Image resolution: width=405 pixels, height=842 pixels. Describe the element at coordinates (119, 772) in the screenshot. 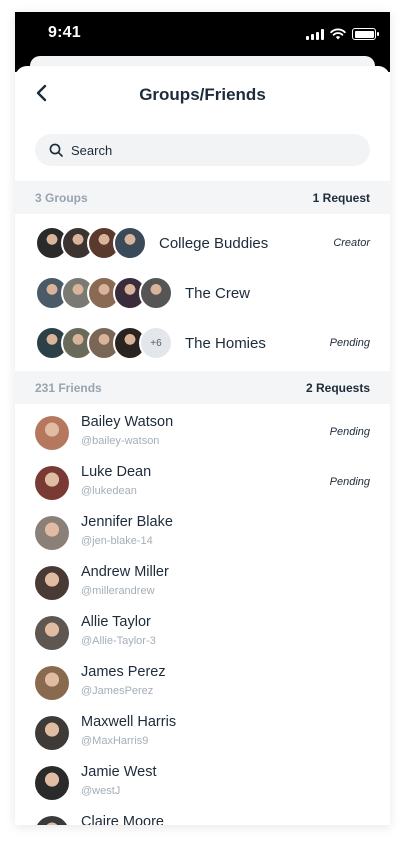

I see `friend-name: Jamie West` at that location.